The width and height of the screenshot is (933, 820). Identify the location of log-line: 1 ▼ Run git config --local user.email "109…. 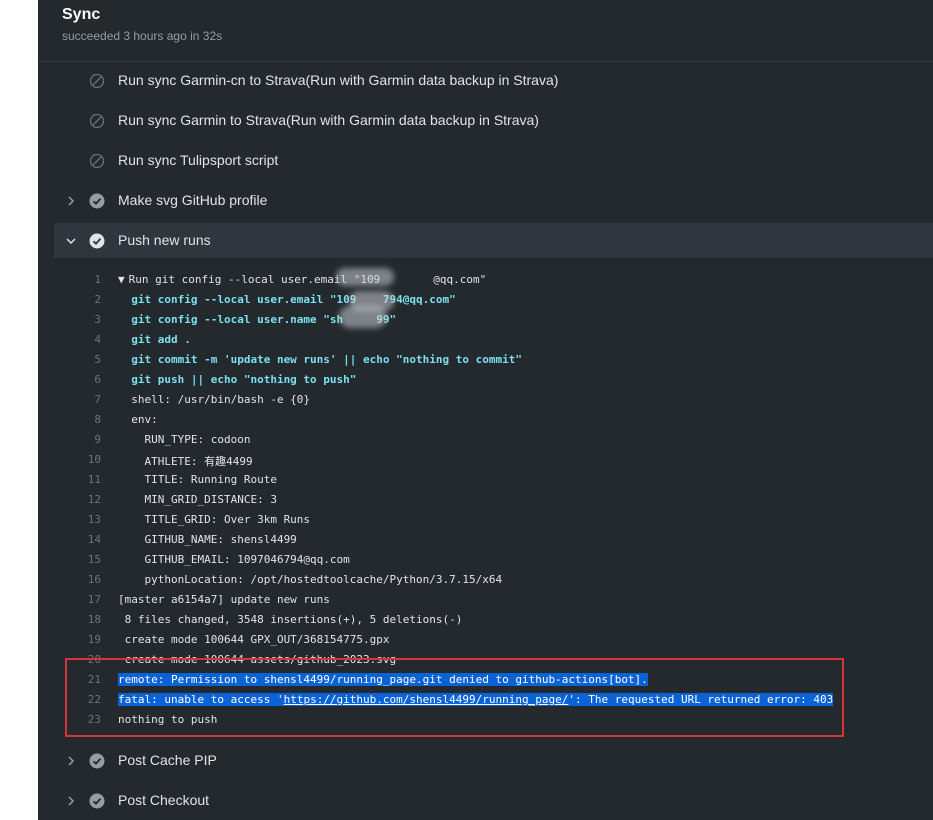
(493, 280).